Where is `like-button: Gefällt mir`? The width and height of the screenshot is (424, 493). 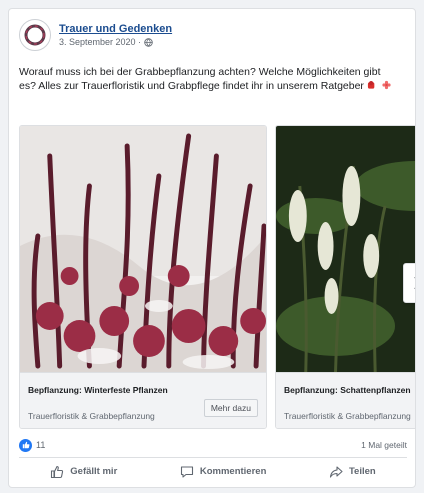
like-button: Gefällt mir is located at coordinates (83, 472).